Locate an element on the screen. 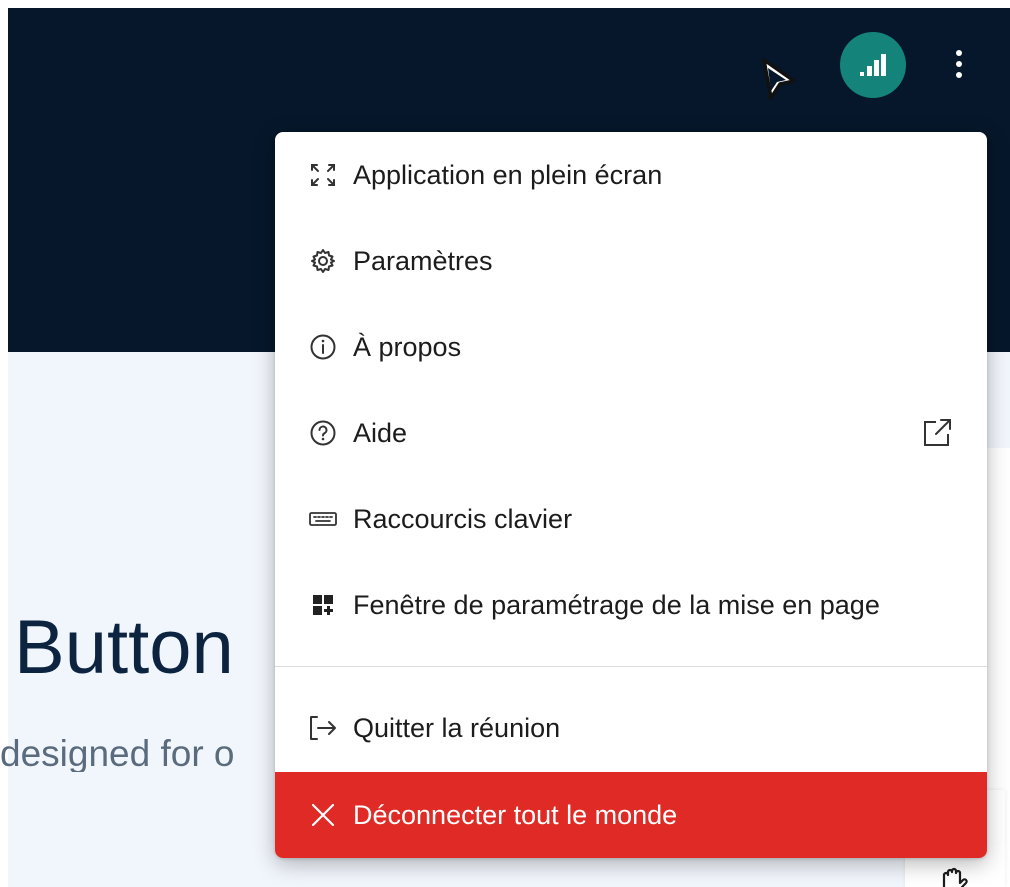 This screenshot has height=887, width=1010. more-options-button is located at coordinates (959, 64).